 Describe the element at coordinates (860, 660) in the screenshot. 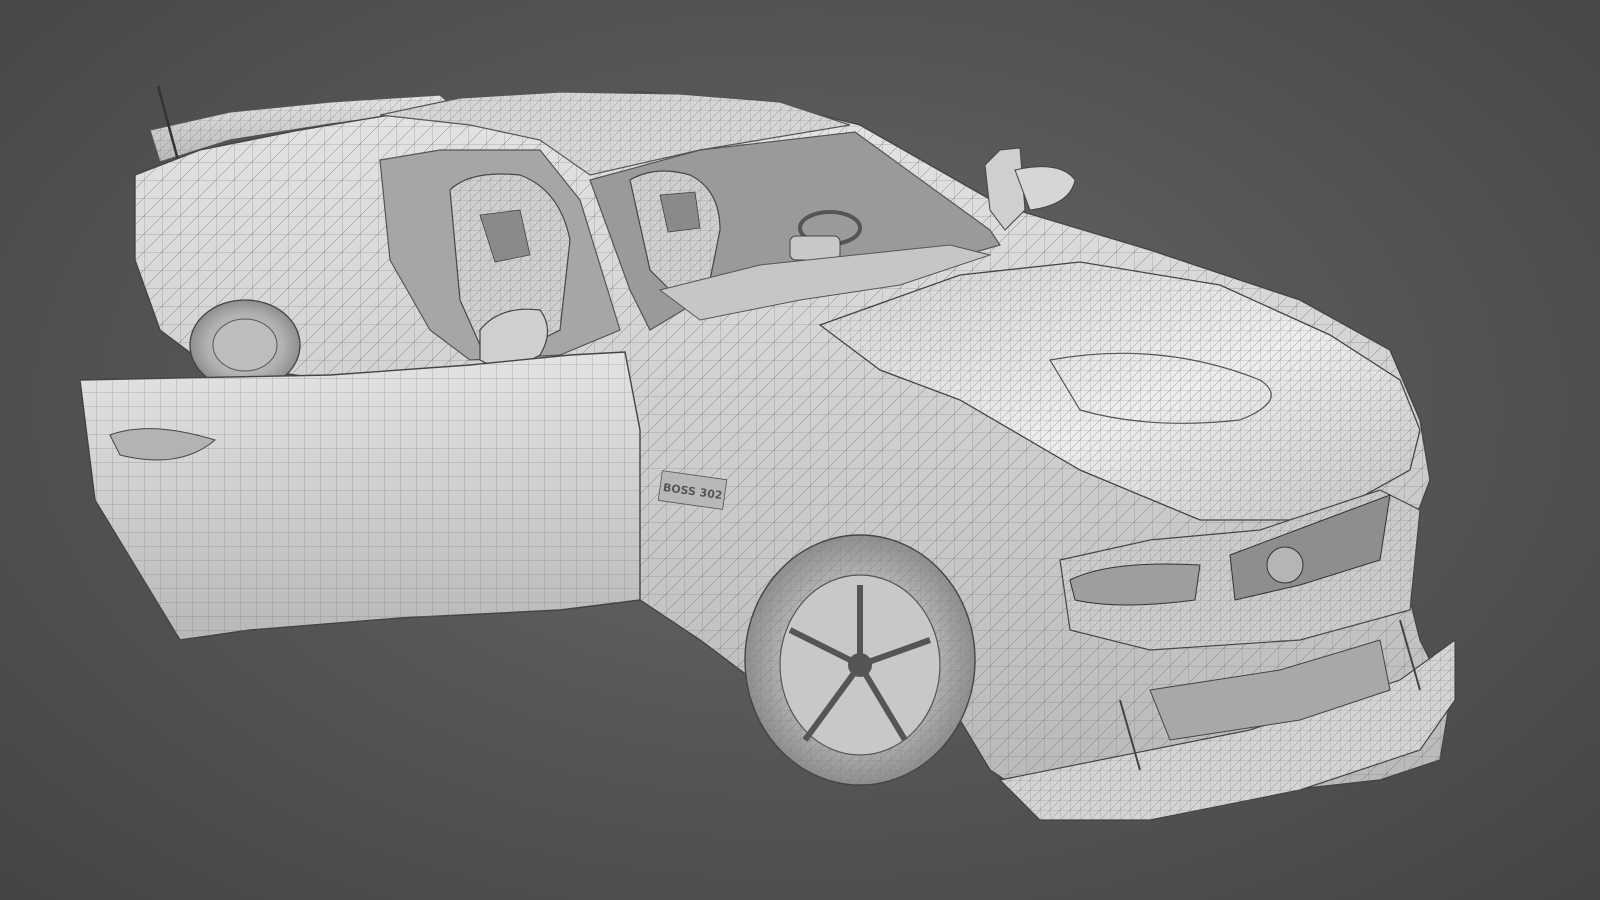

I see `front-wheel` at that location.